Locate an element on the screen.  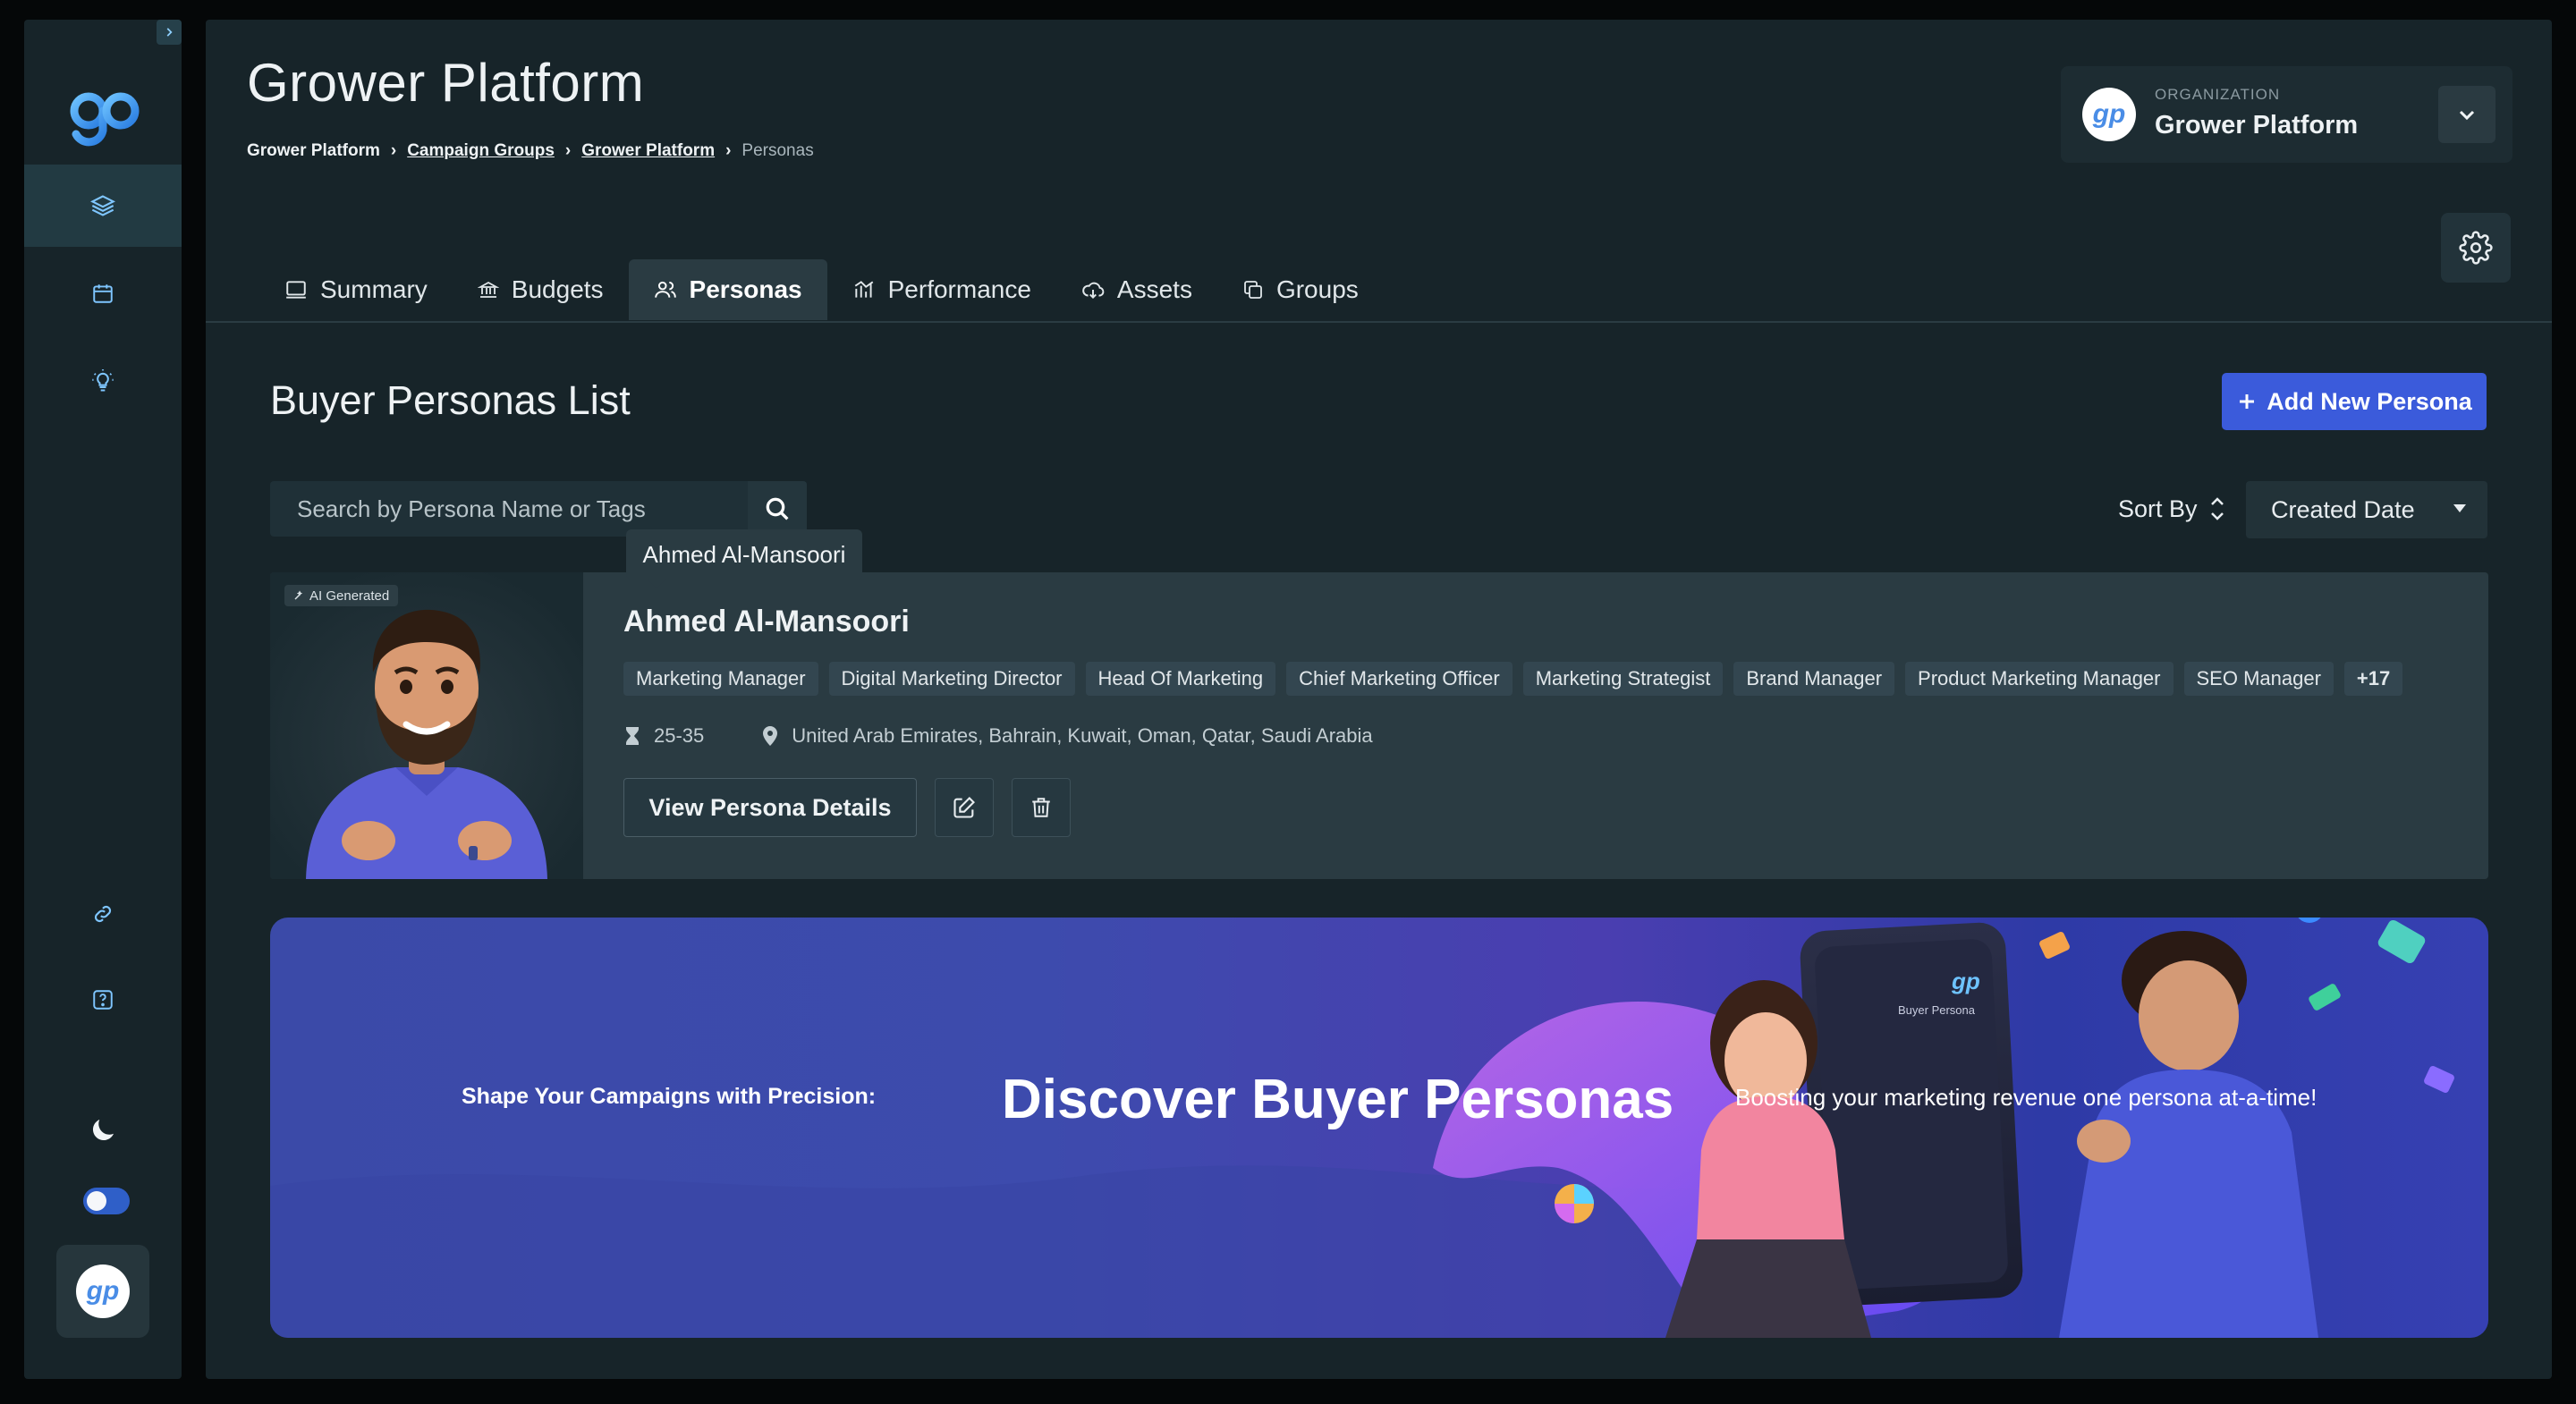
org-logo: gp is located at coordinates (2109, 115).